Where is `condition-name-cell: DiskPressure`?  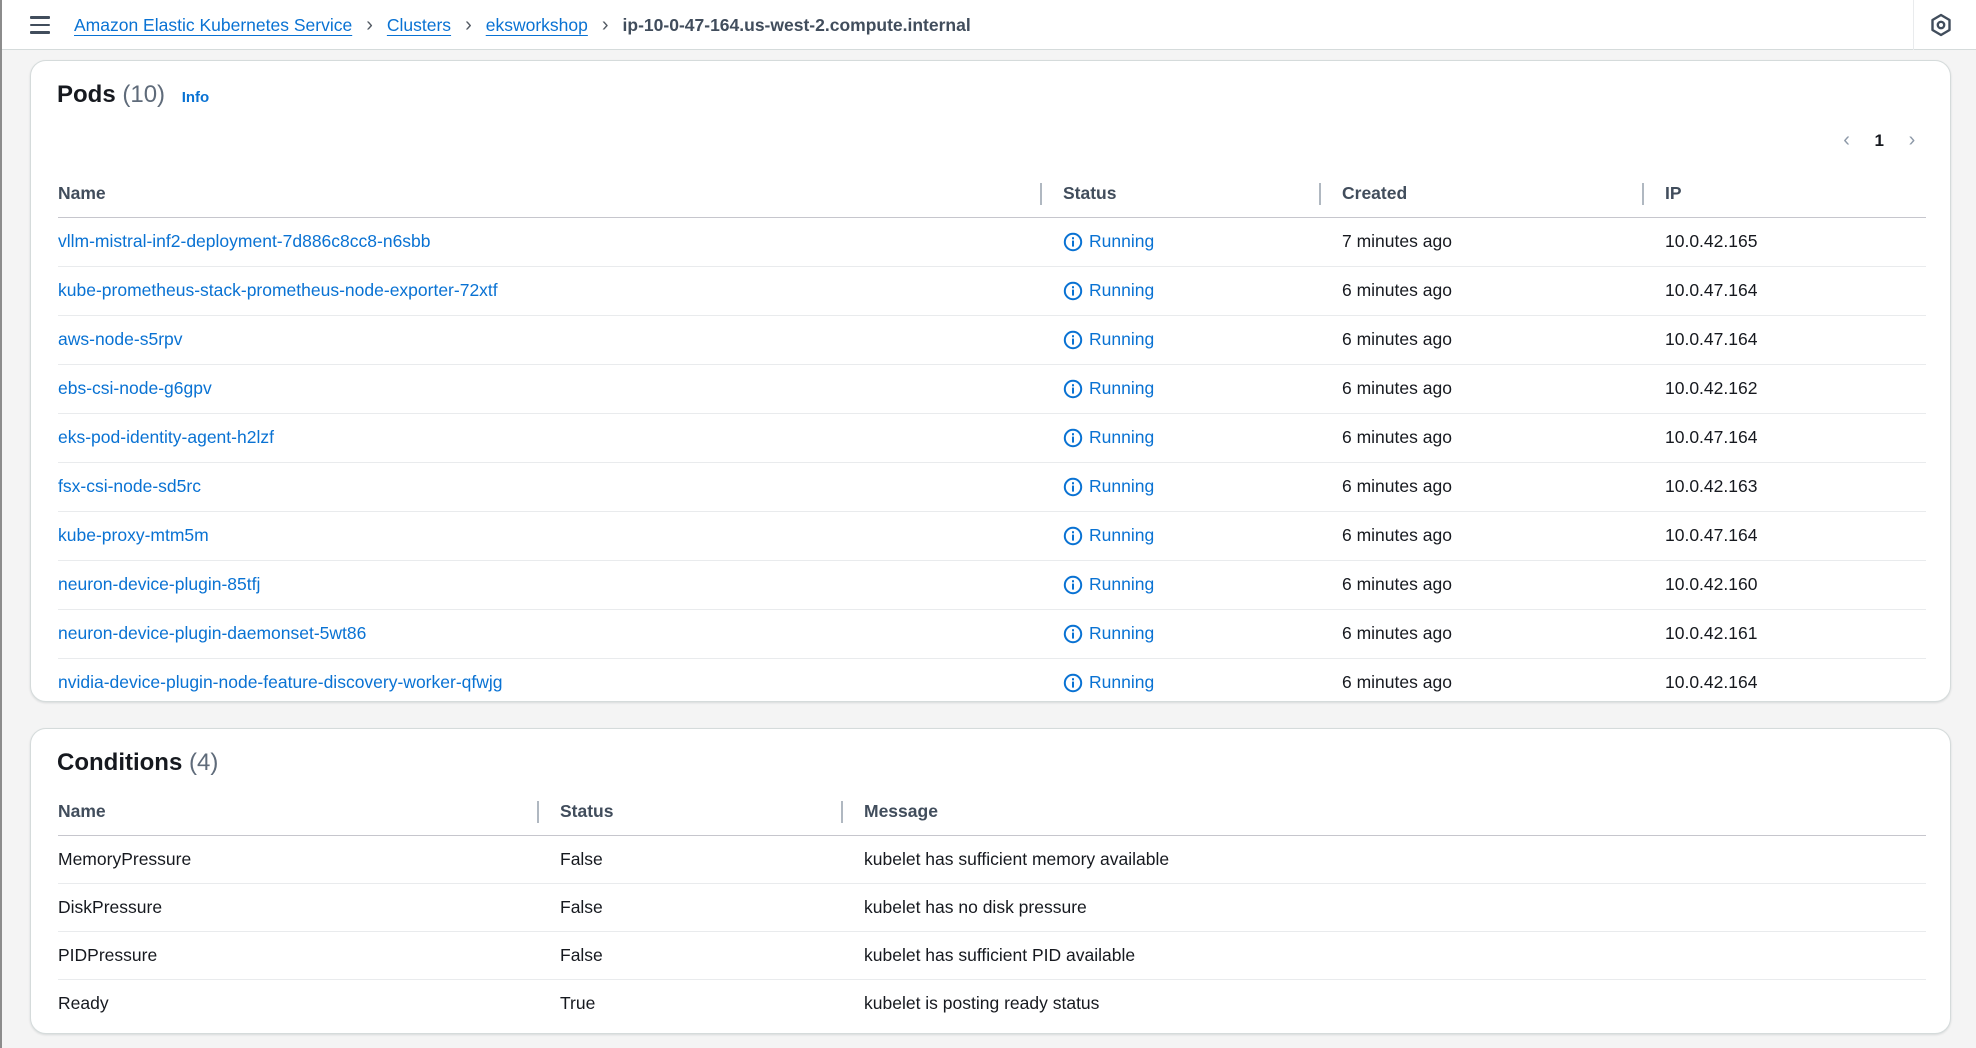 condition-name-cell: DiskPressure is located at coordinates (309, 907).